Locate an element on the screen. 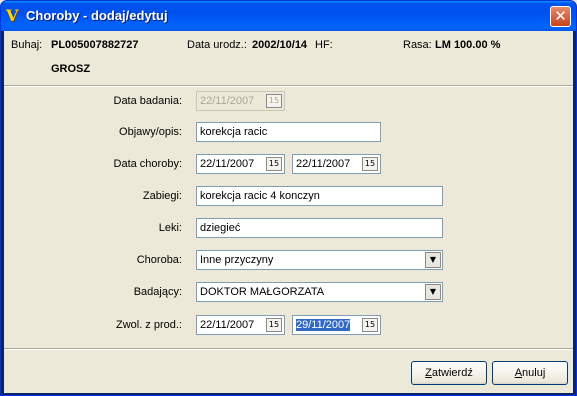 The width and height of the screenshot is (577, 396). examiner-label: Badający: is located at coordinates (157, 292).